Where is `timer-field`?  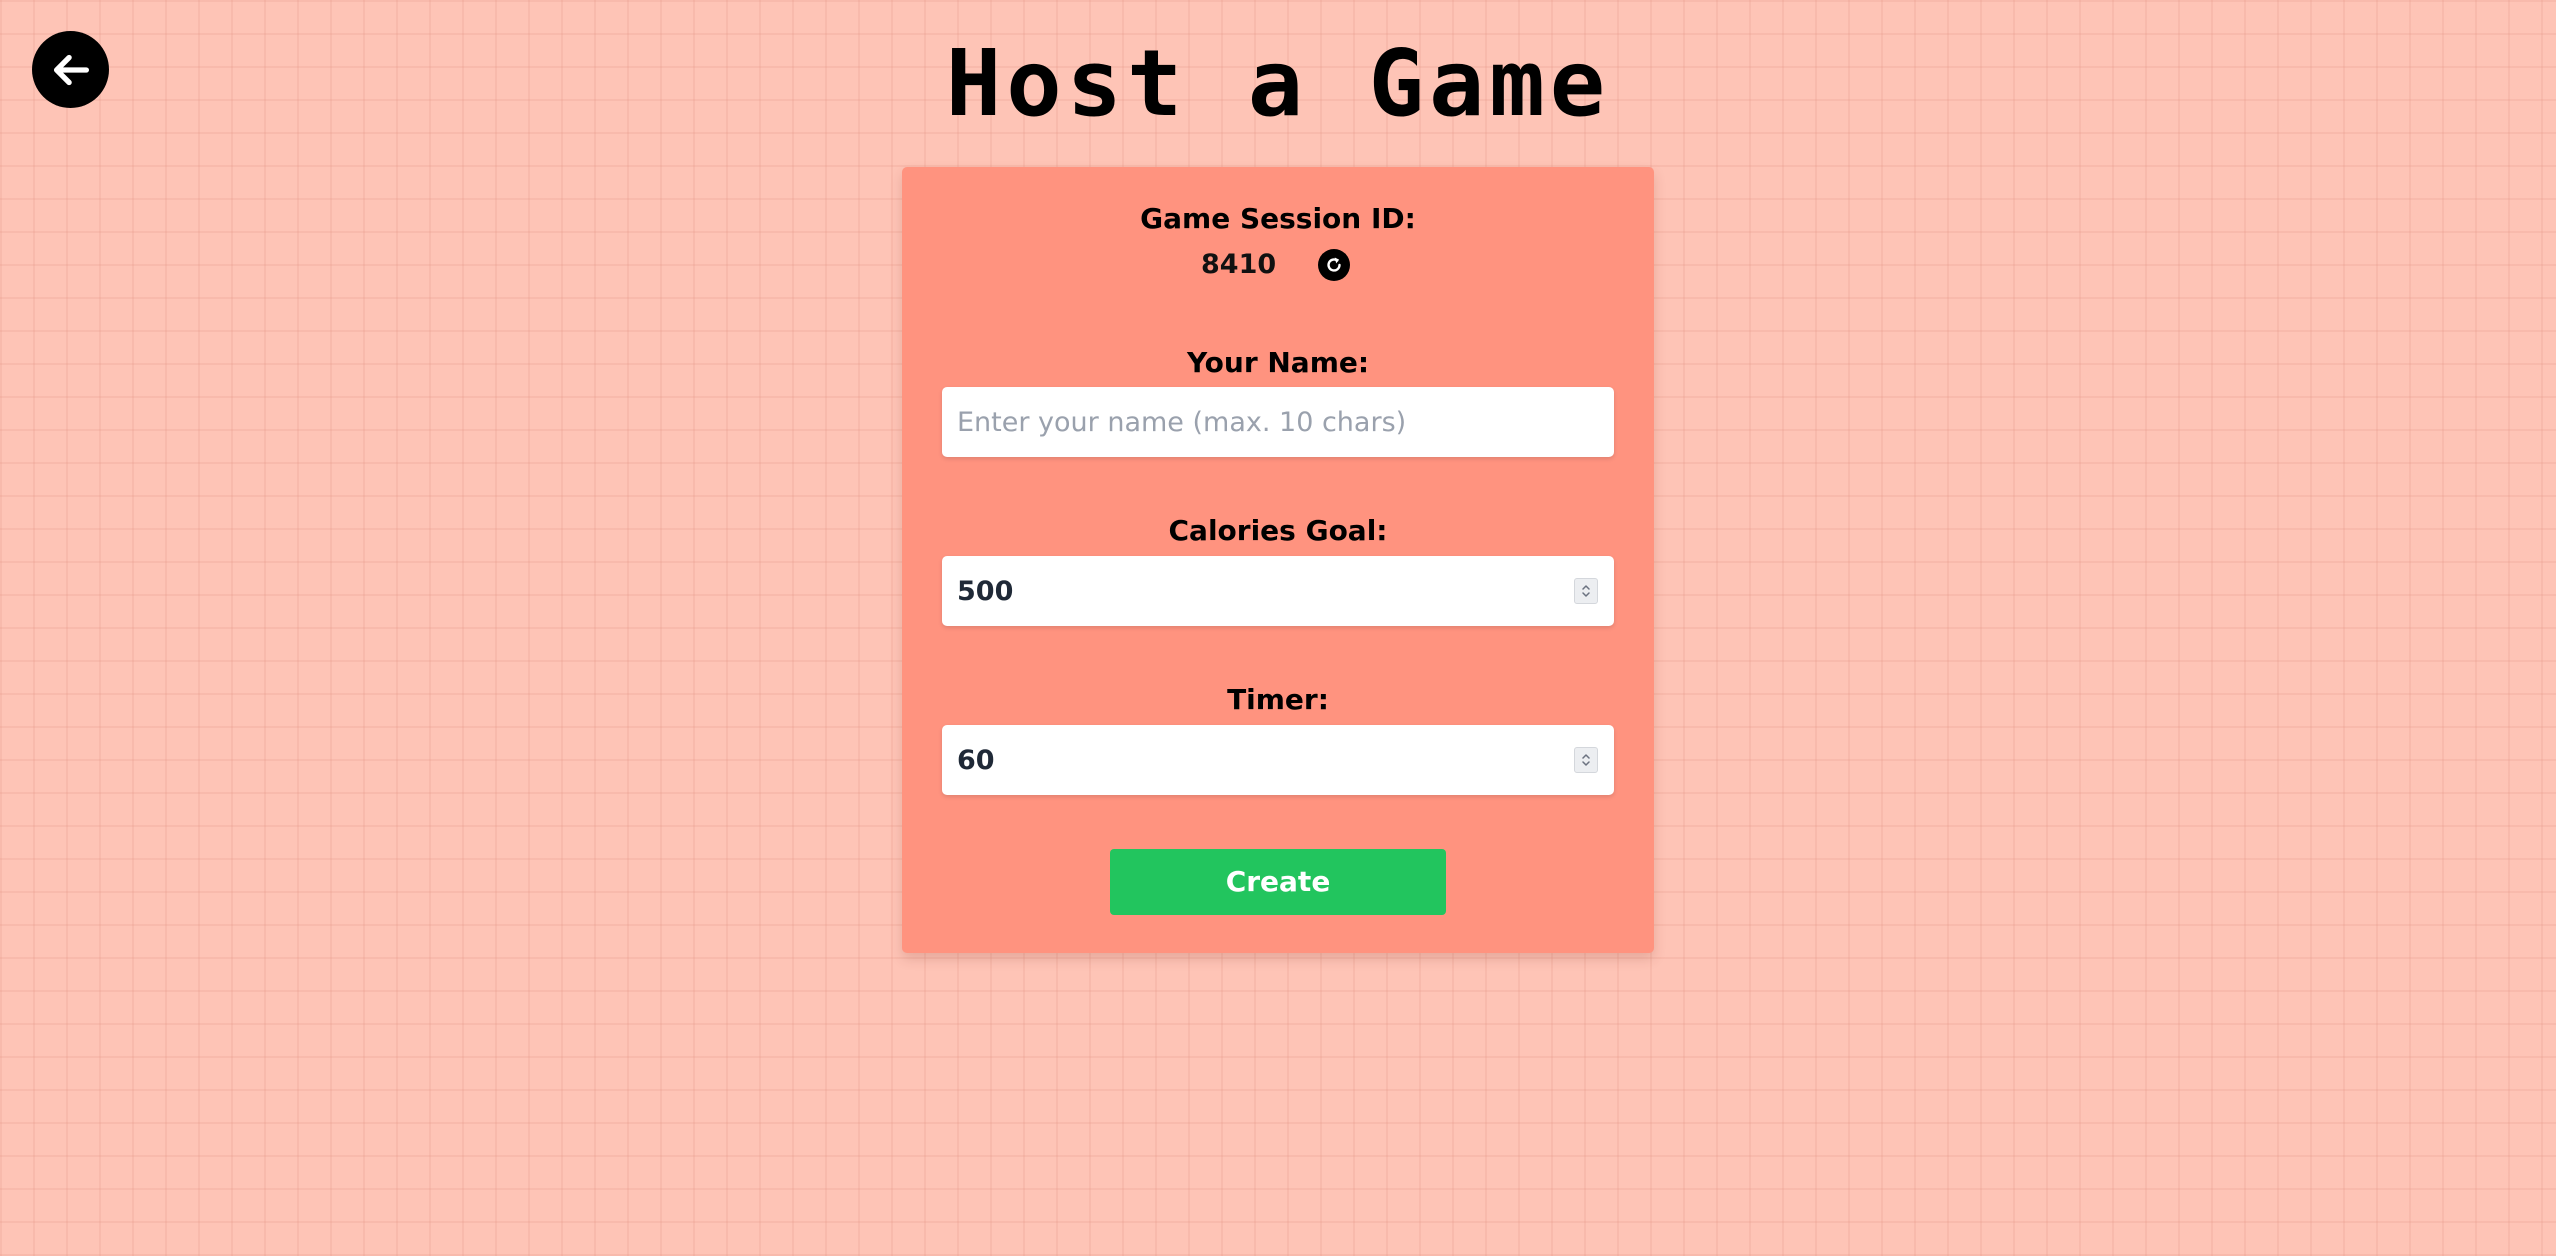
timer-field is located at coordinates (1278, 760).